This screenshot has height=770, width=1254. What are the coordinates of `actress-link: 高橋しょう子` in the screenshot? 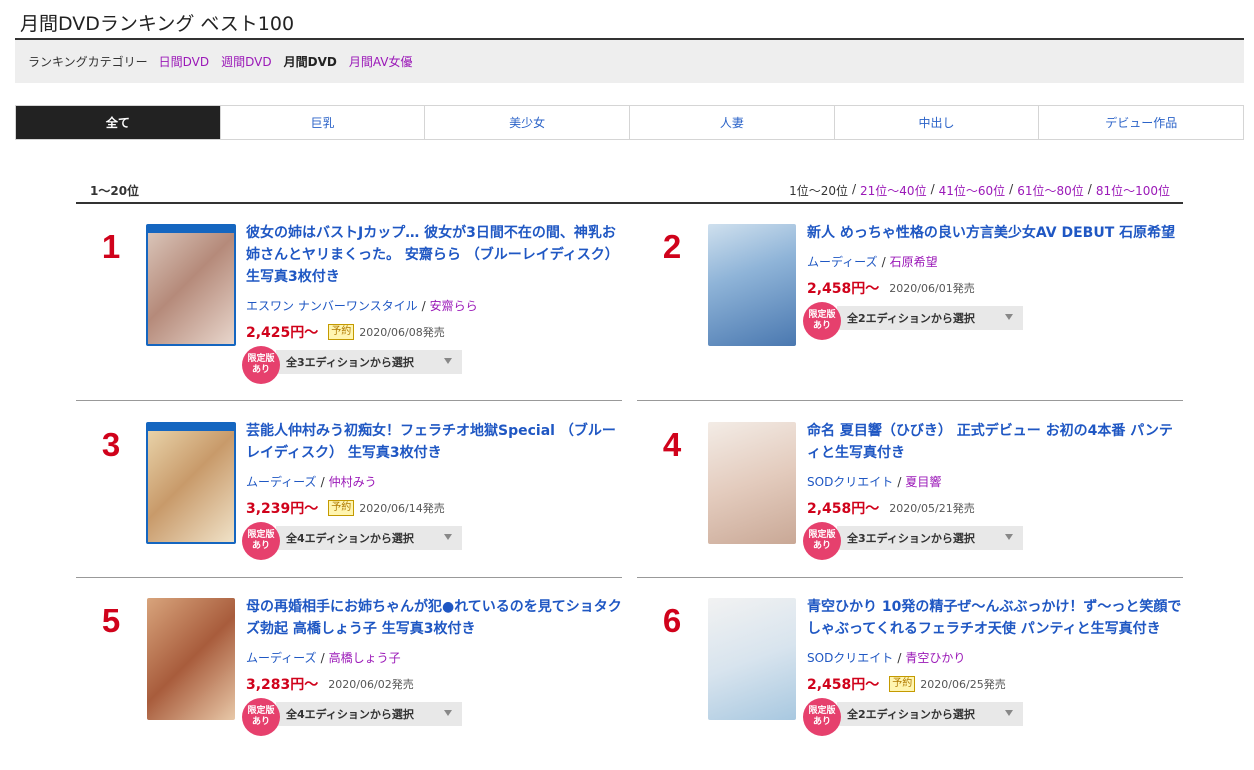 It's located at (365, 658).